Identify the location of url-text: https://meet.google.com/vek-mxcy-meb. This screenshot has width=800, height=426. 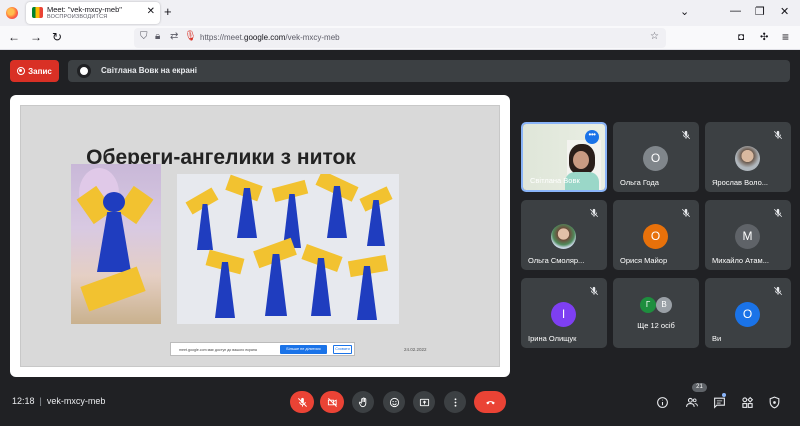
(270, 37).